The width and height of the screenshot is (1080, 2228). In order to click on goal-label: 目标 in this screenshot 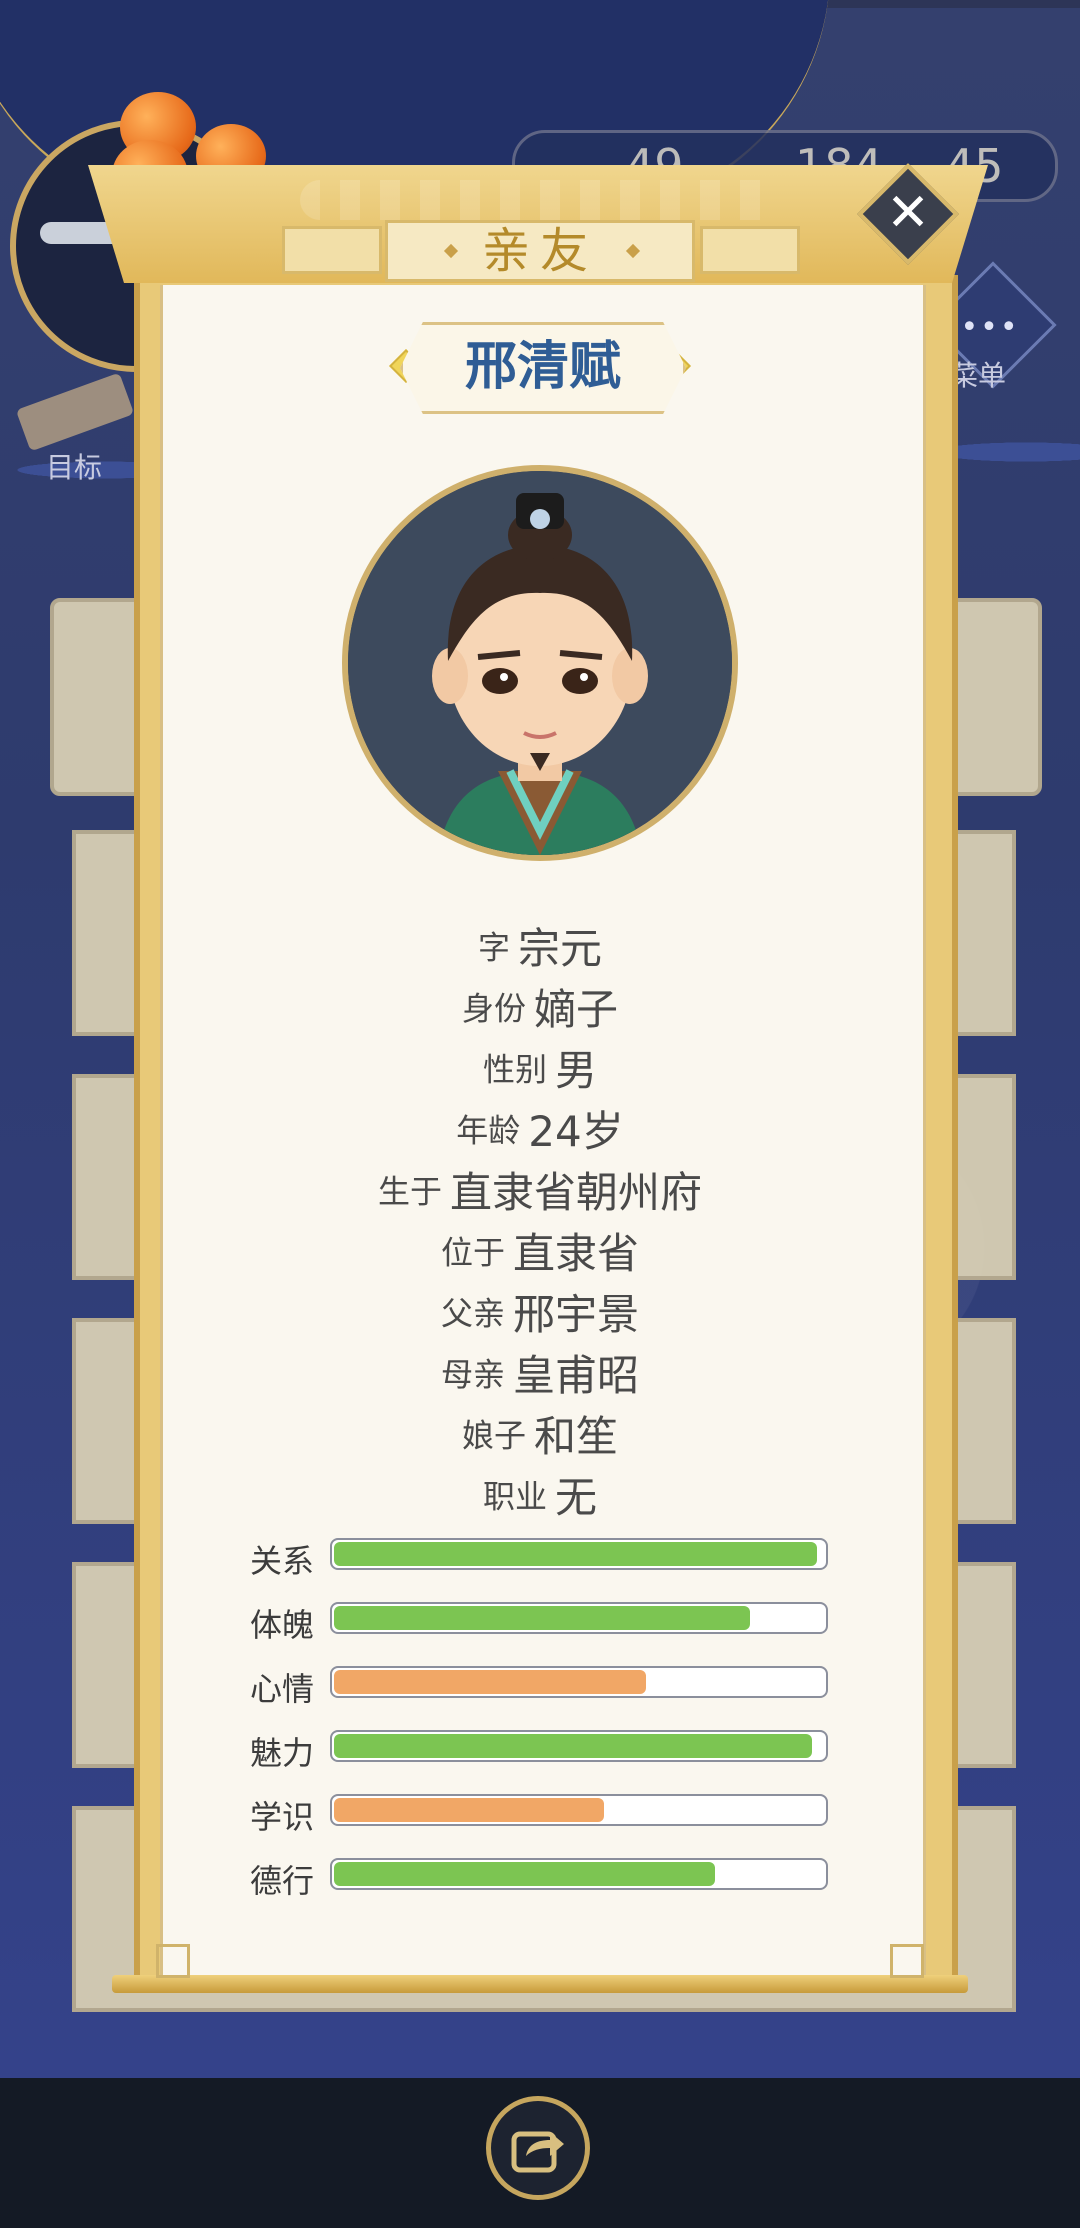, I will do `click(74, 467)`.